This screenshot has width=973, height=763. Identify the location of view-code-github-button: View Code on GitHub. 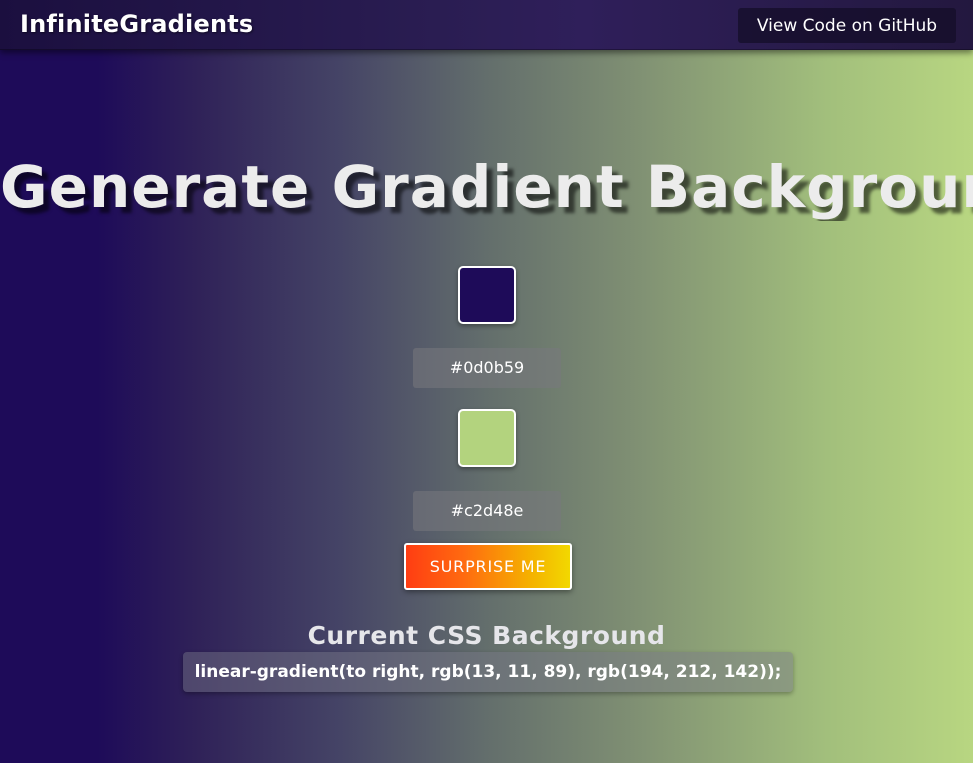
(847, 25).